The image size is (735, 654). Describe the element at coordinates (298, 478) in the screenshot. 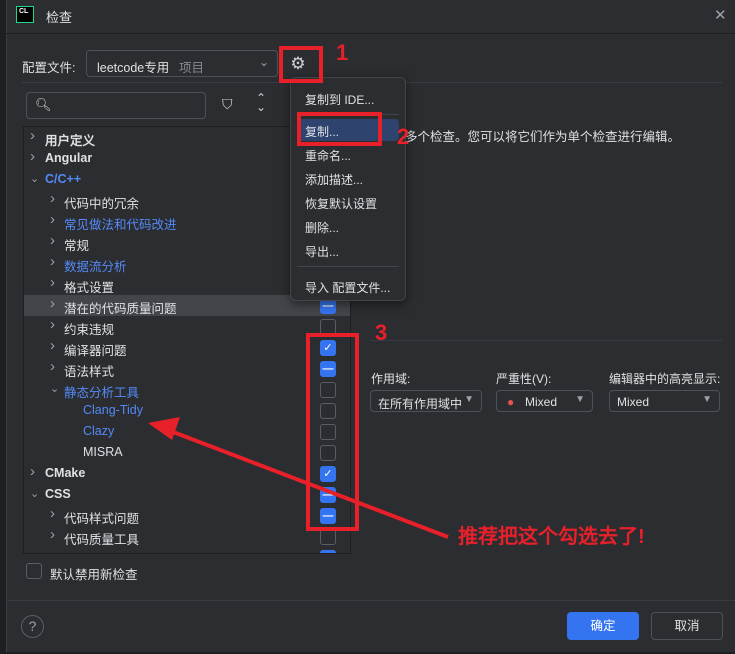

I see `annotation-arrow` at that location.